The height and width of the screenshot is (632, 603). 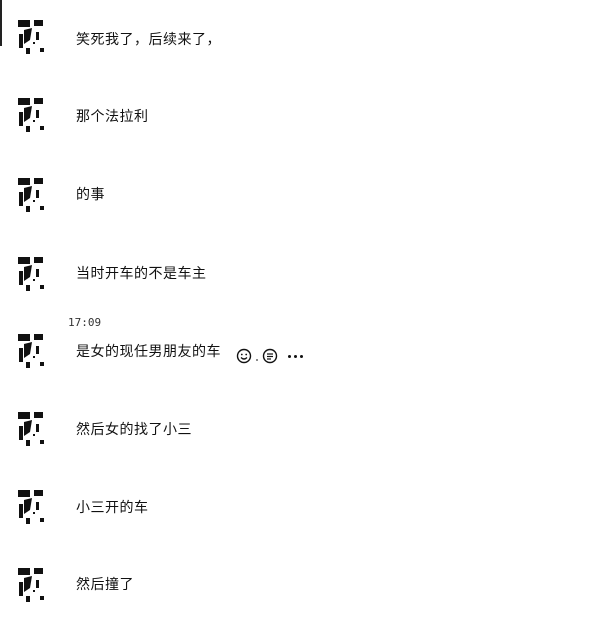 I want to click on message-text: 然后撞了, so click(x=105, y=585).